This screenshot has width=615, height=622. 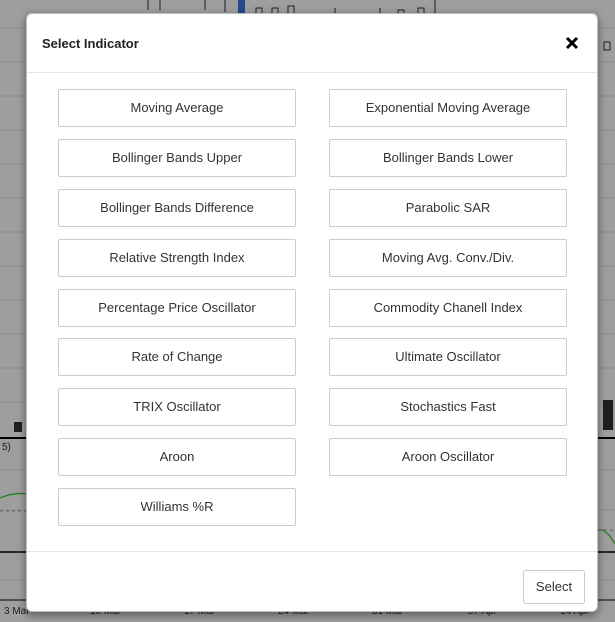 I want to click on indicator-exponential-moving-average: Exponential Moving Average, so click(x=448, y=108).